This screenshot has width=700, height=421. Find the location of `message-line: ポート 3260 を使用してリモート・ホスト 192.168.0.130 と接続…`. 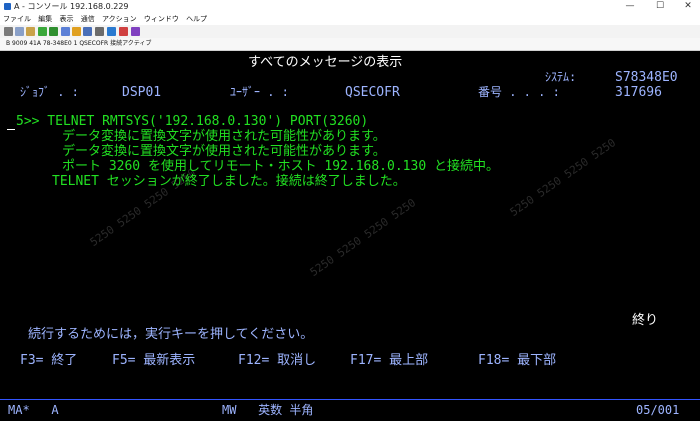

message-line: ポート 3260 を使用してリモート・ホスト 192.168.0.130 と接続… is located at coordinates (280, 166).